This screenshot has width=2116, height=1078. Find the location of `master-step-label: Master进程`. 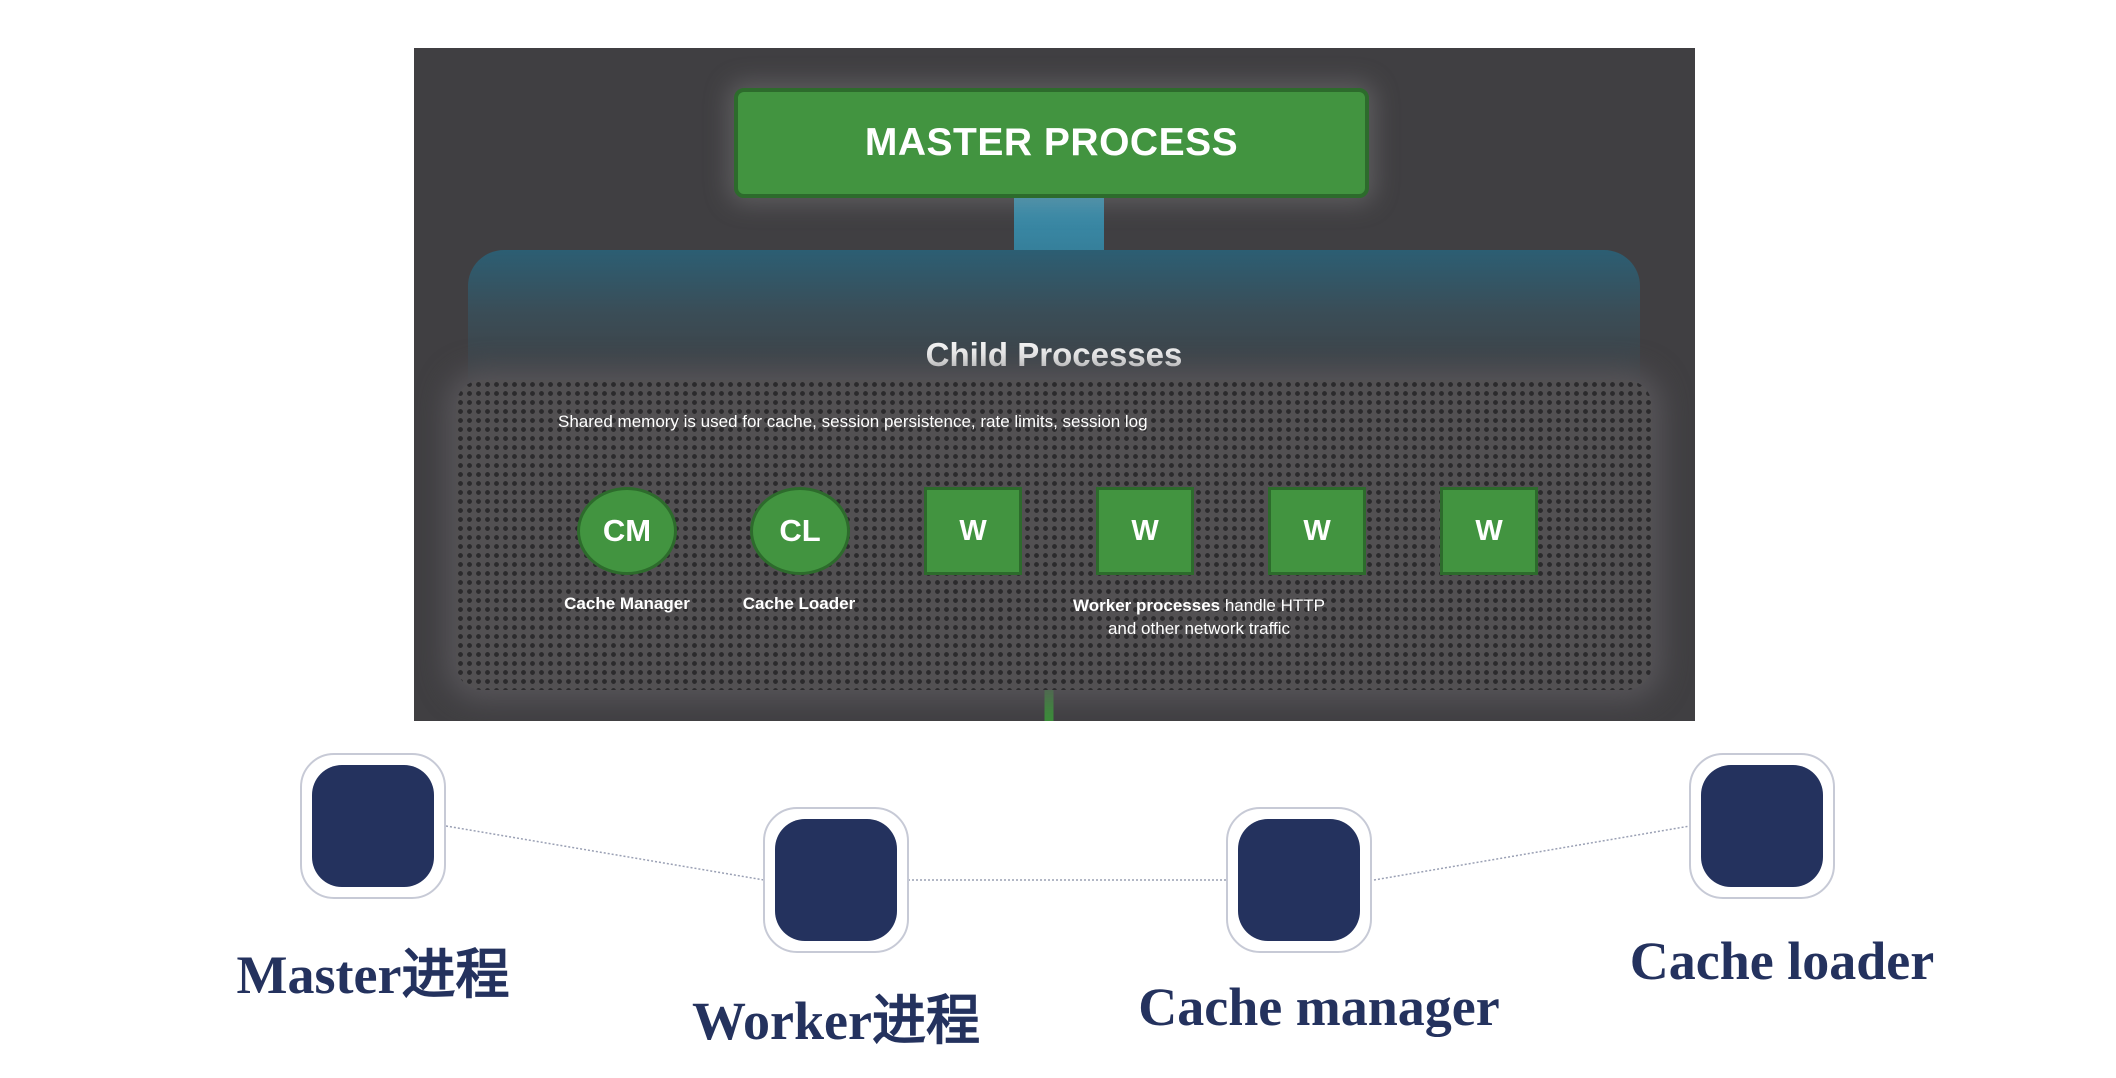

master-step-label: Master进程 is located at coordinates (373, 975).